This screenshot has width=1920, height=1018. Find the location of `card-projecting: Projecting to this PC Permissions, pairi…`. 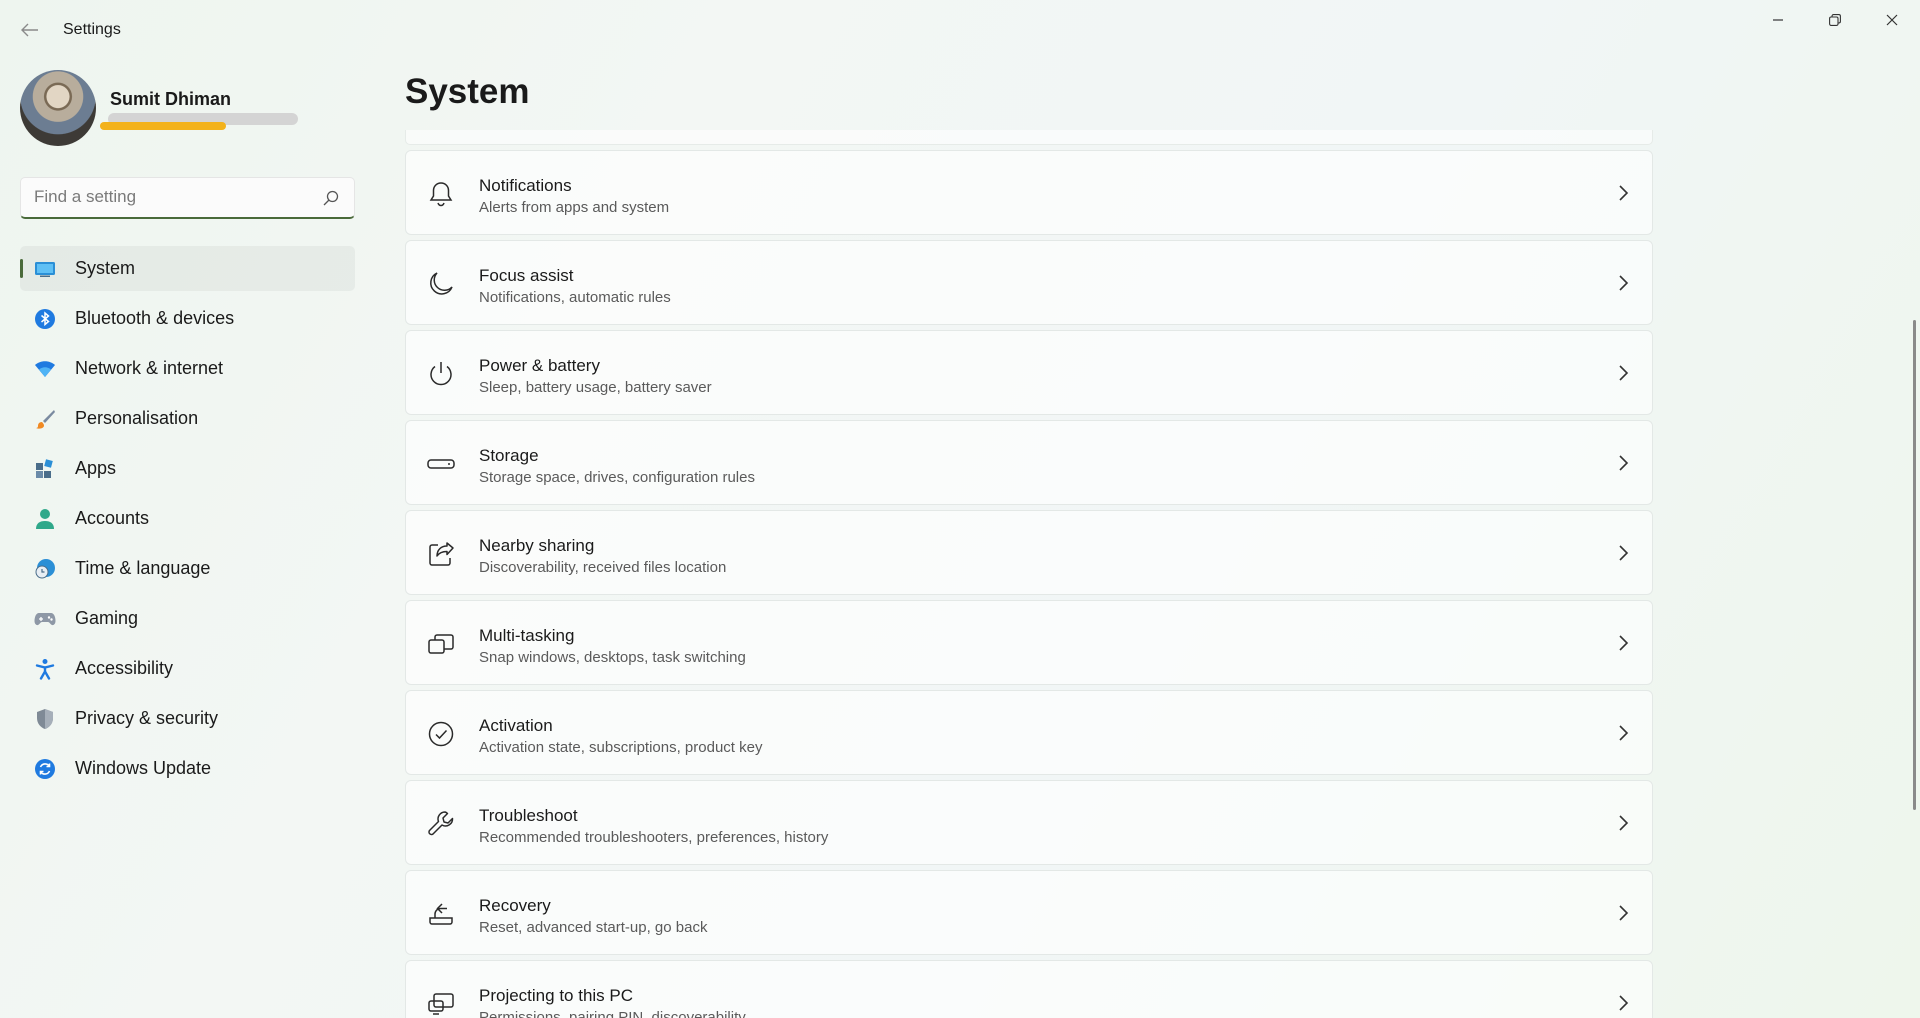

card-projecting: Projecting to this PC Permissions, pairi… is located at coordinates (1029, 989).